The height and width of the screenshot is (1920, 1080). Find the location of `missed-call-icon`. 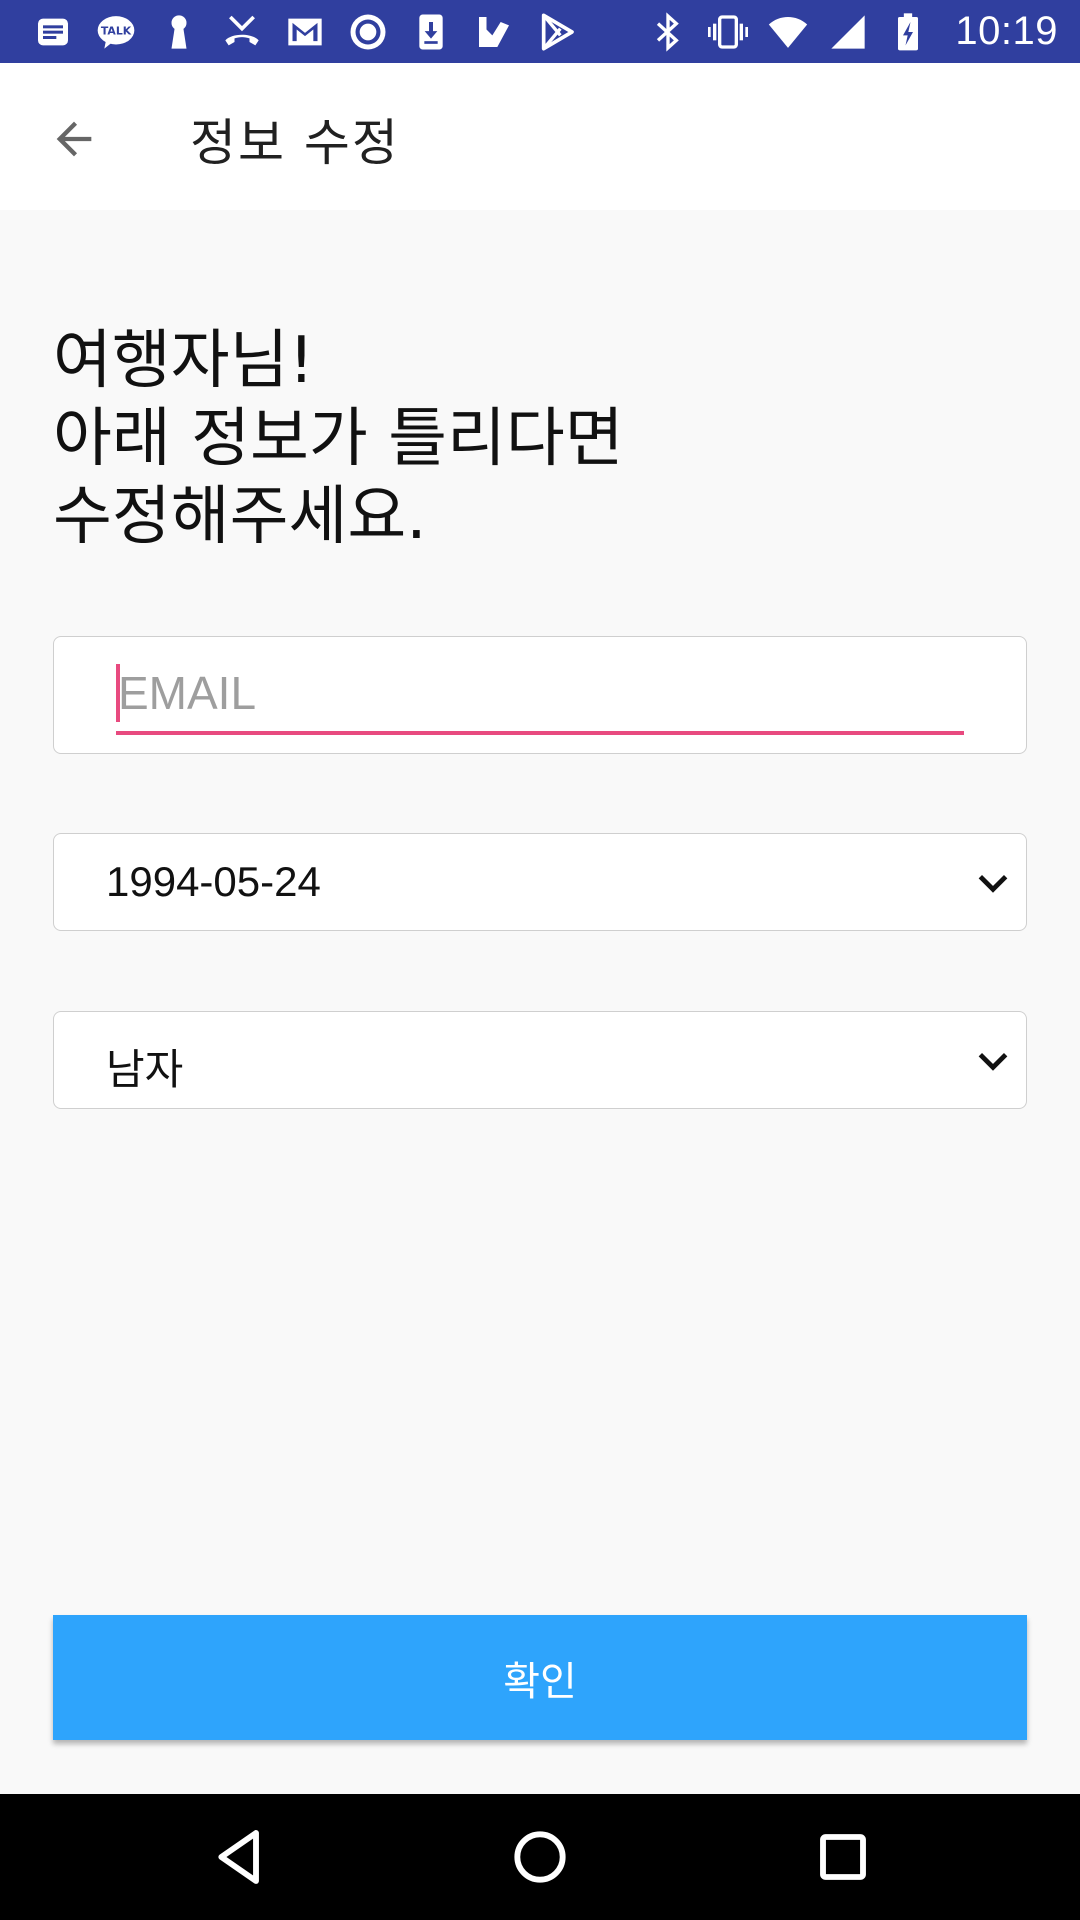

missed-call-icon is located at coordinates (242, 32).